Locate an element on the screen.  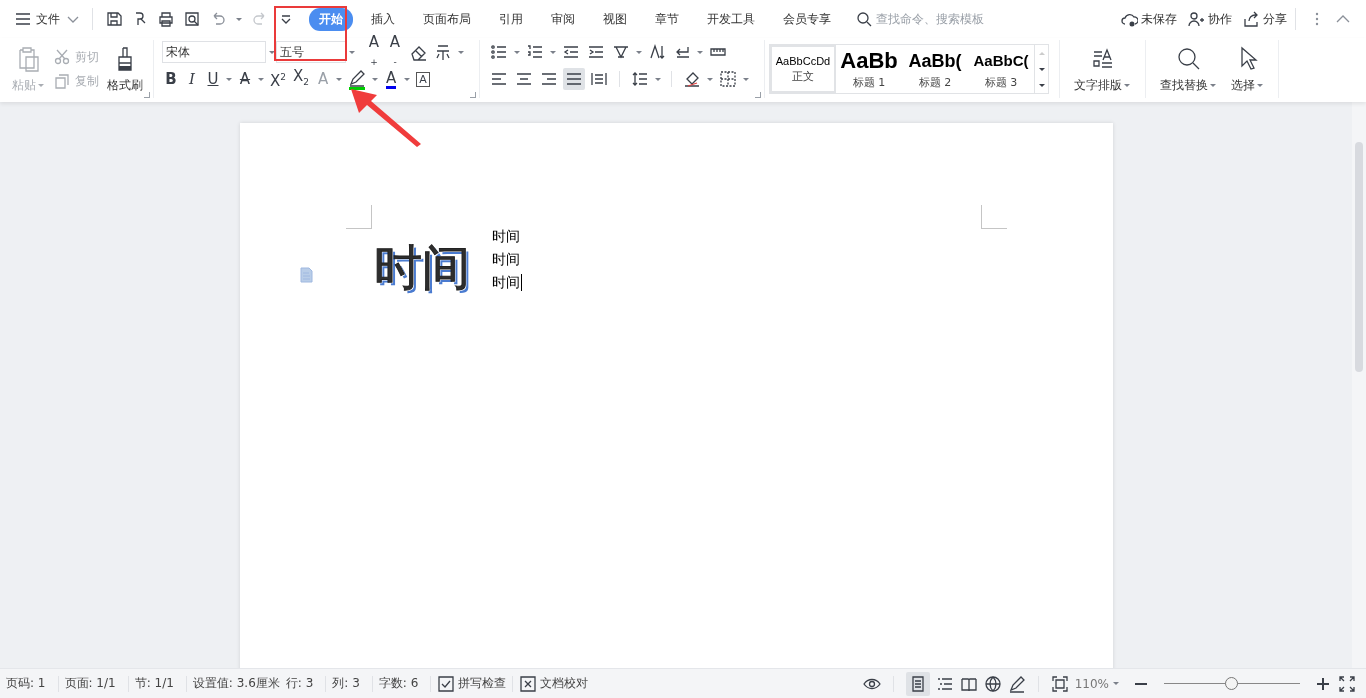
italic-button: I is located at coordinates (192, 79).